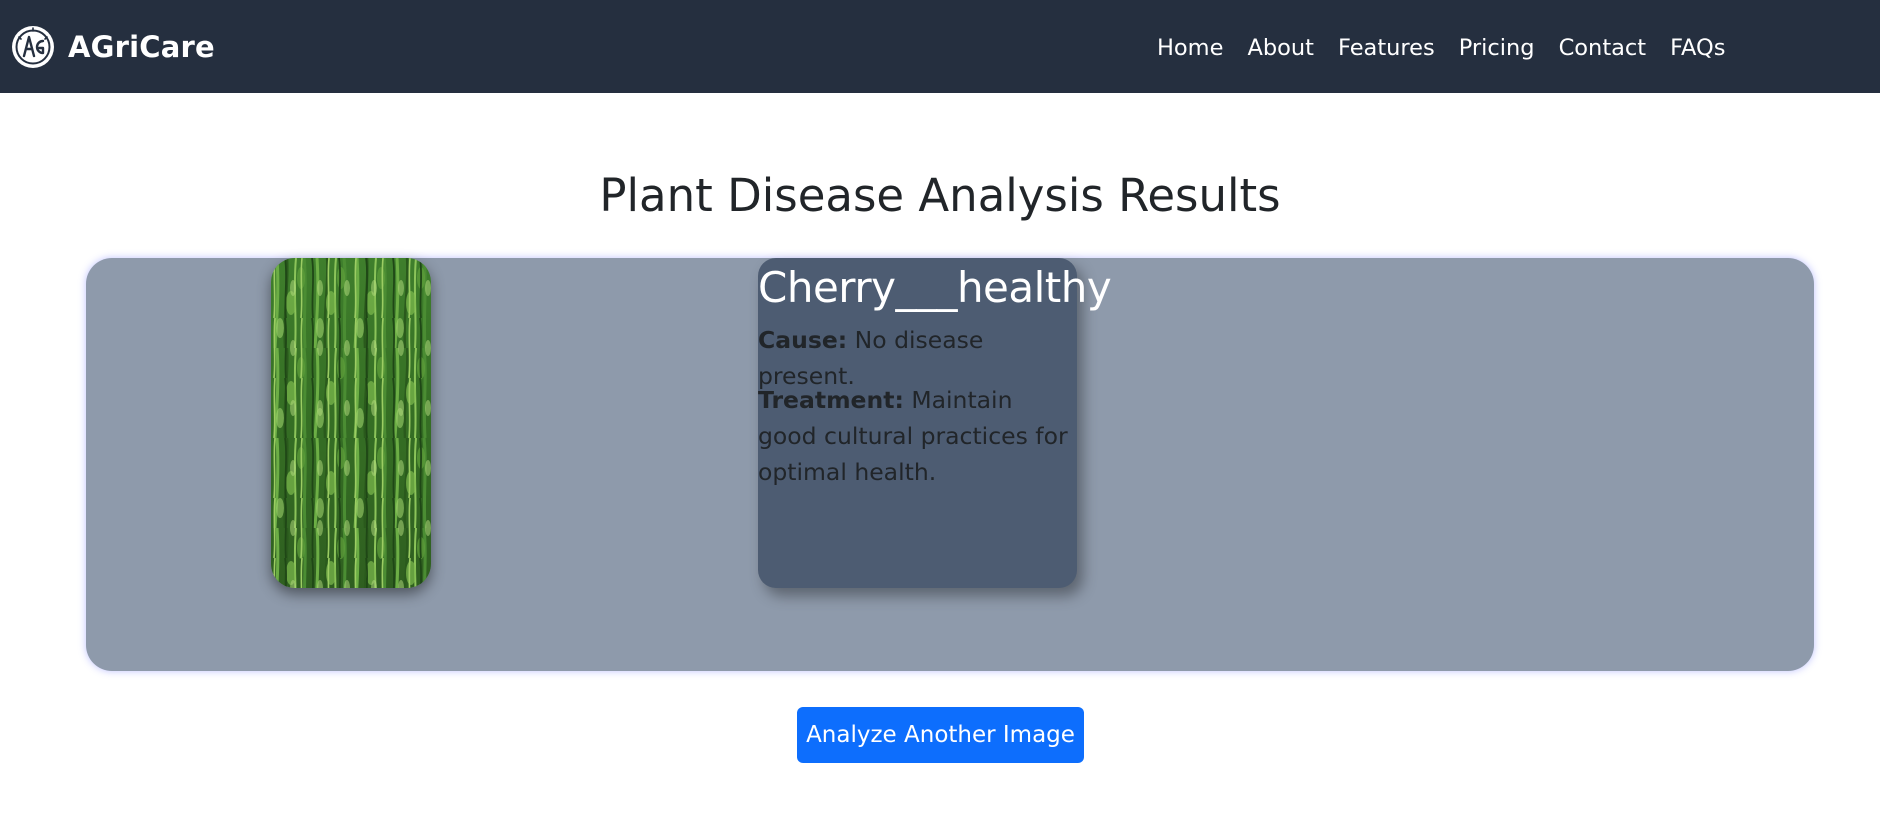 The image size is (1880, 831). Describe the element at coordinates (831, 400) in the screenshot. I see `treatment-label: Treatment:` at that location.